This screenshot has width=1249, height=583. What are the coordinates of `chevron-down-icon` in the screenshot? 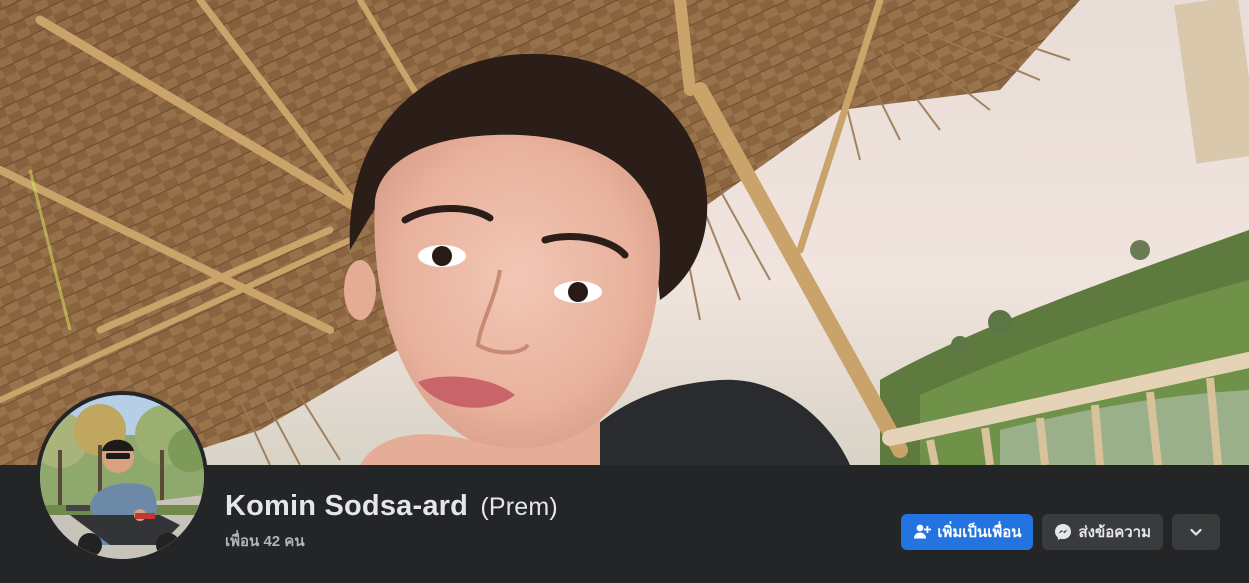 It's located at (1196, 532).